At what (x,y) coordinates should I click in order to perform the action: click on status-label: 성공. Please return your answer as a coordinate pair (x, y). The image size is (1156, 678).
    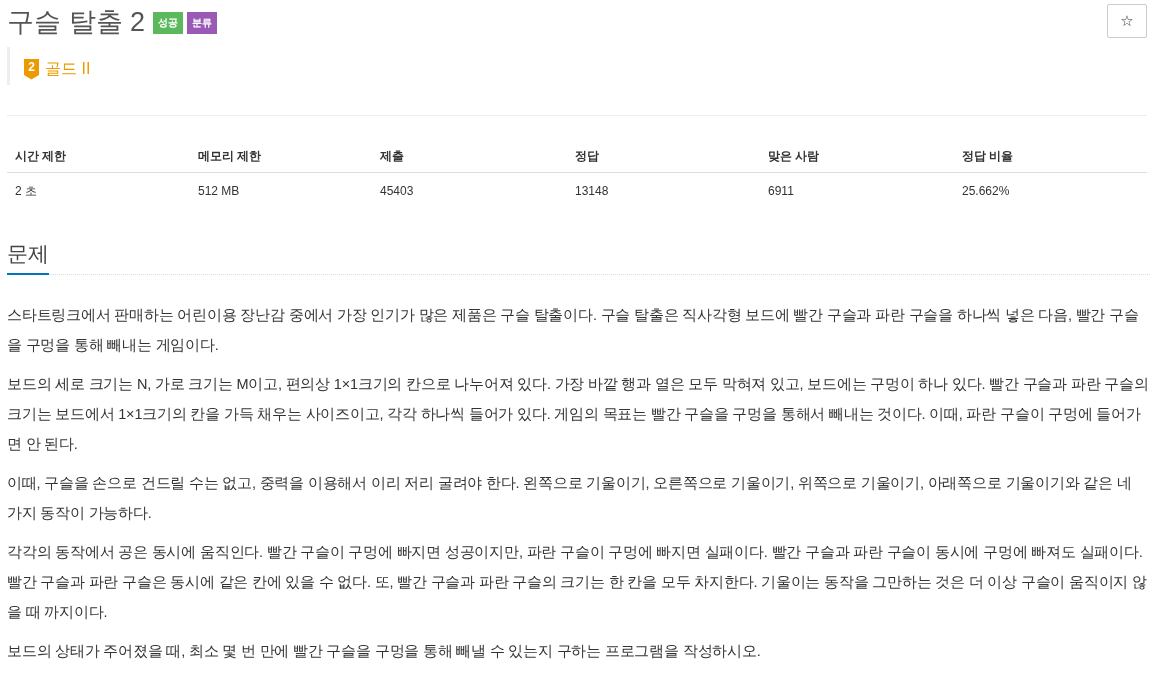
    Looking at the image, I should click on (168, 23).